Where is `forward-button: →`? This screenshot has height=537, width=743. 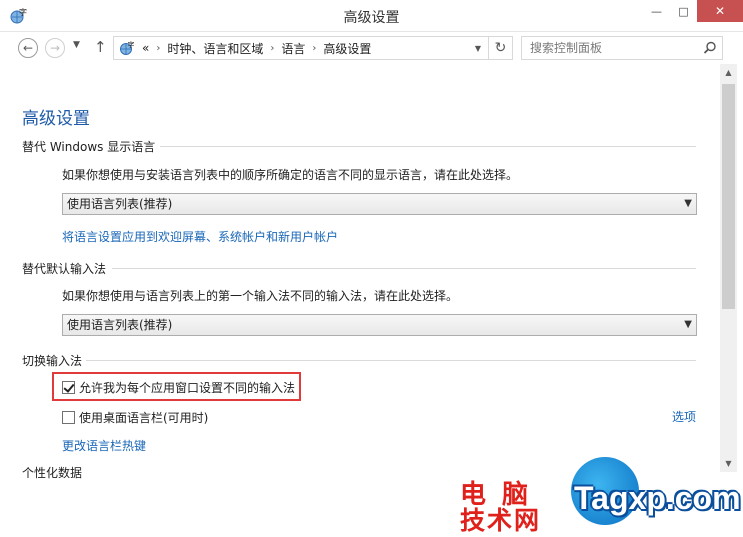
forward-button: → is located at coordinates (55, 48).